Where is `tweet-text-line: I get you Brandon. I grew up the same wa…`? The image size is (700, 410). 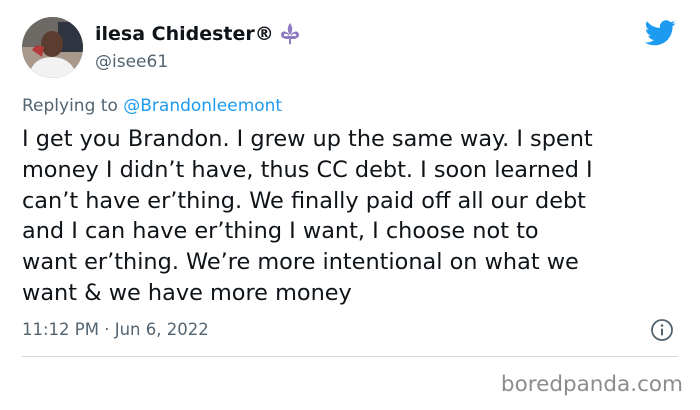
tweet-text-line: I get you Brandon. I grew up the same wa… is located at coordinates (307, 139).